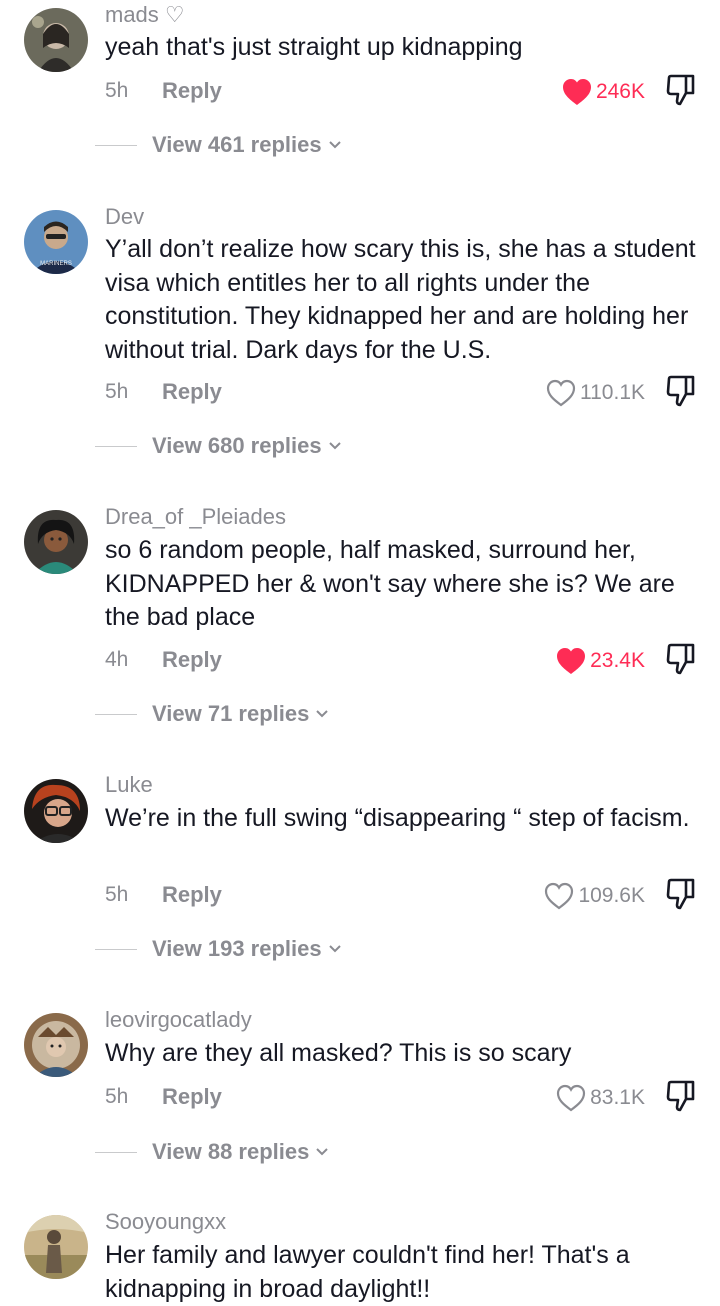  Describe the element at coordinates (129, 785) in the screenshot. I see `username: Luke` at that location.